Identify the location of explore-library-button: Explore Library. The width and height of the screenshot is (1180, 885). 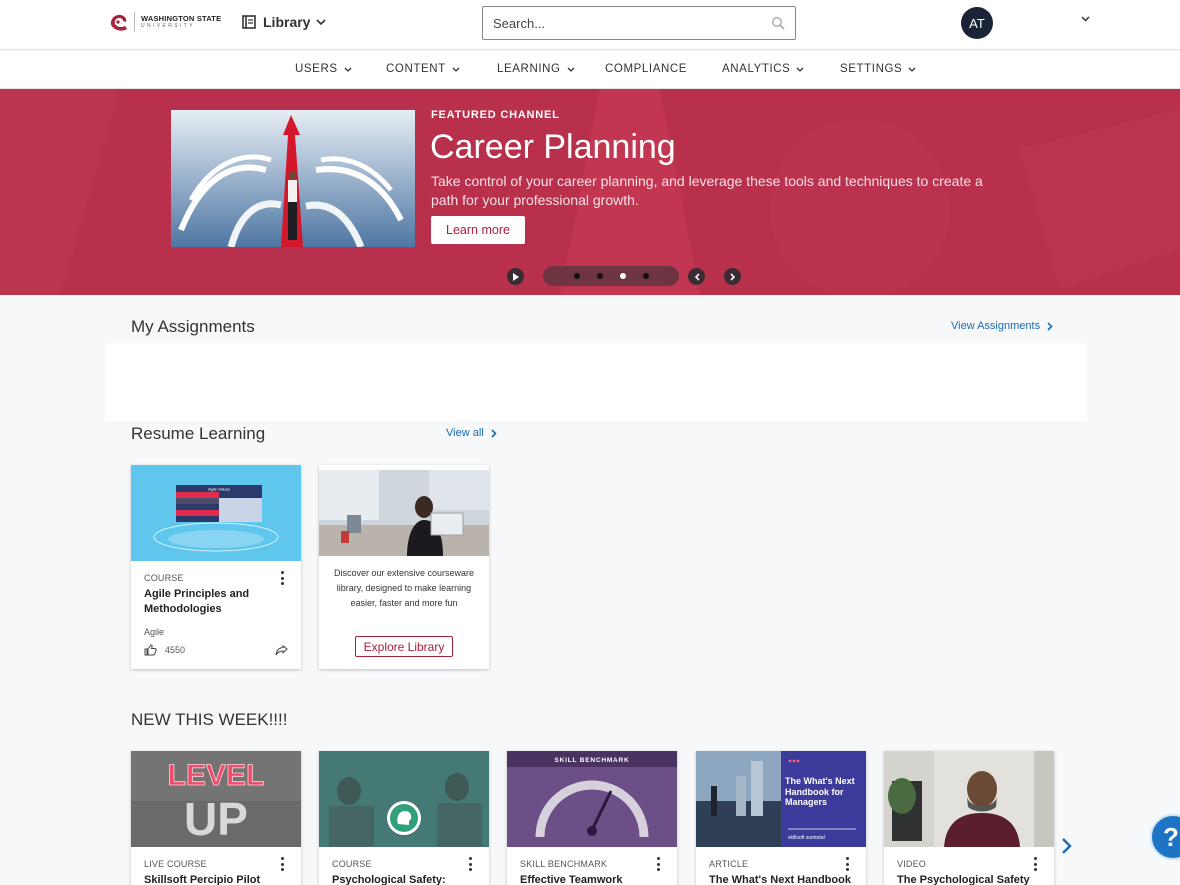
(404, 646).